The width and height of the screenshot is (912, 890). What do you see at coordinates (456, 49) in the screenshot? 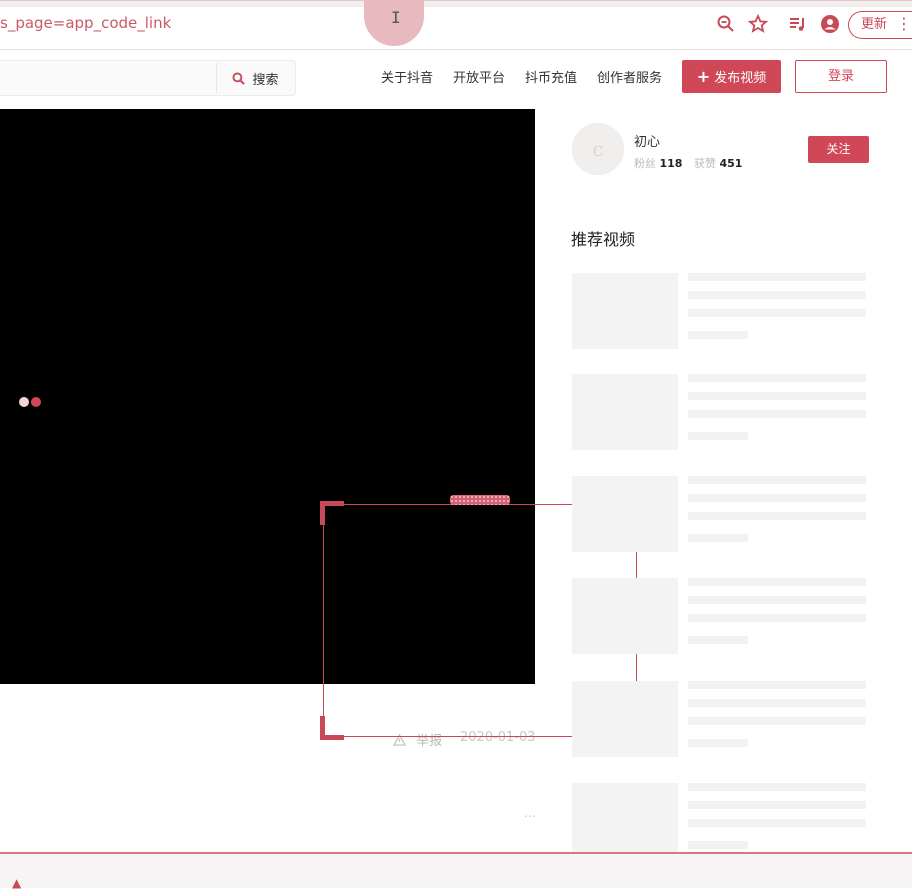
I see `toolbar-divider` at bounding box center [456, 49].